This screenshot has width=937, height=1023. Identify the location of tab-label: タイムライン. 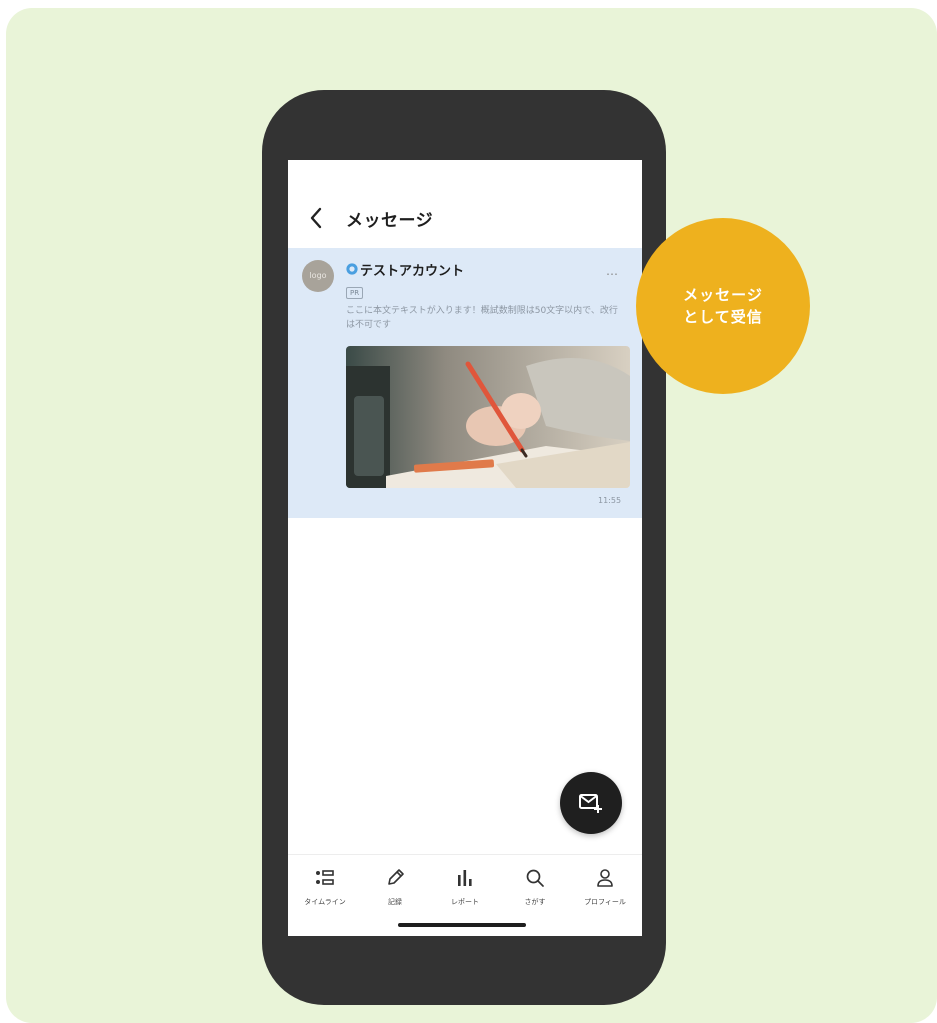
(325, 902).